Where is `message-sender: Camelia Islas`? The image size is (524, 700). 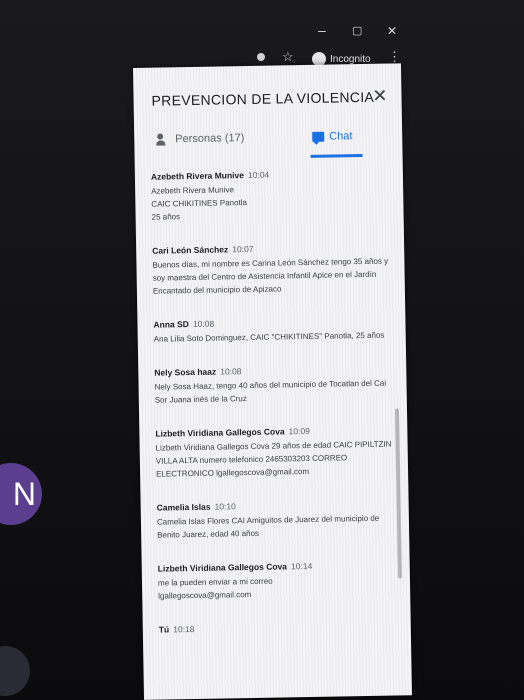 message-sender: Camelia Islas is located at coordinates (183, 507).